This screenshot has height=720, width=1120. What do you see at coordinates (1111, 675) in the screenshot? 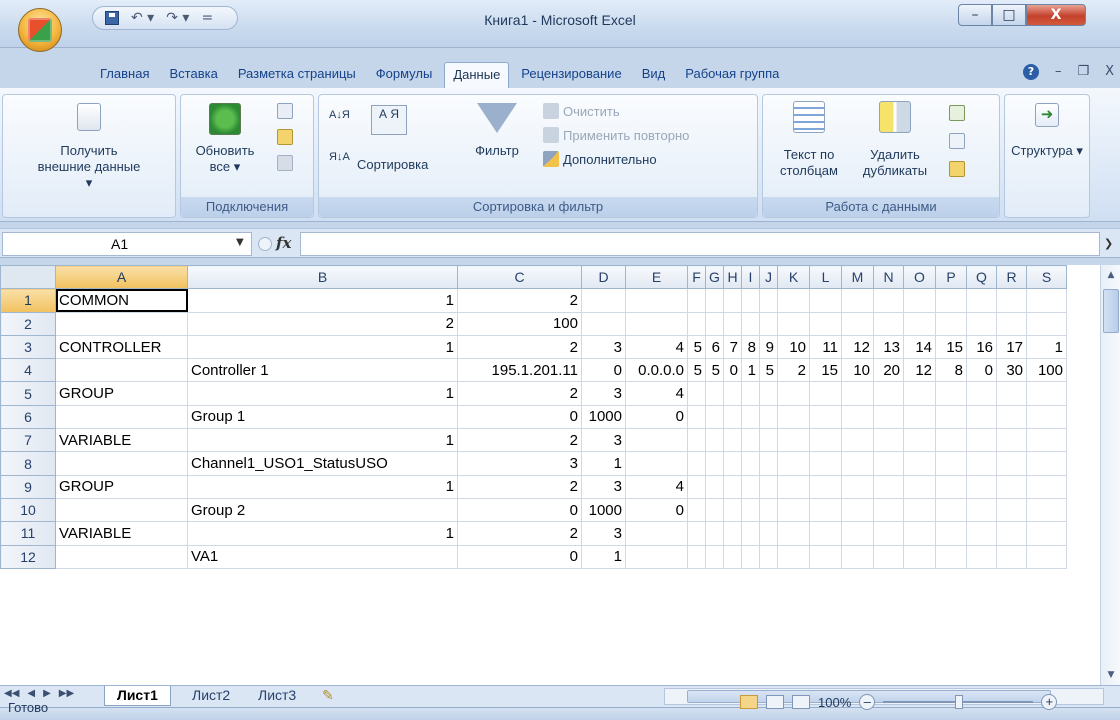
I see `scroll-down-icon: ▼` at bounding box center [1111, 675].